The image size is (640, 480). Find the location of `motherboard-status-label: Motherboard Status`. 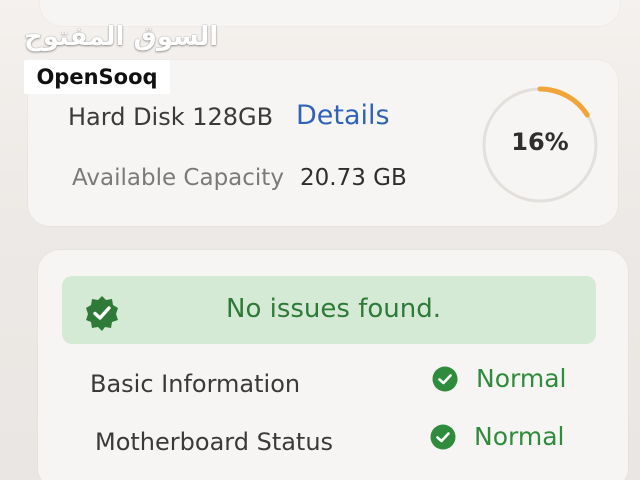

motherboard-status-label: Motherboard Status is located at coordinates (214, 442).